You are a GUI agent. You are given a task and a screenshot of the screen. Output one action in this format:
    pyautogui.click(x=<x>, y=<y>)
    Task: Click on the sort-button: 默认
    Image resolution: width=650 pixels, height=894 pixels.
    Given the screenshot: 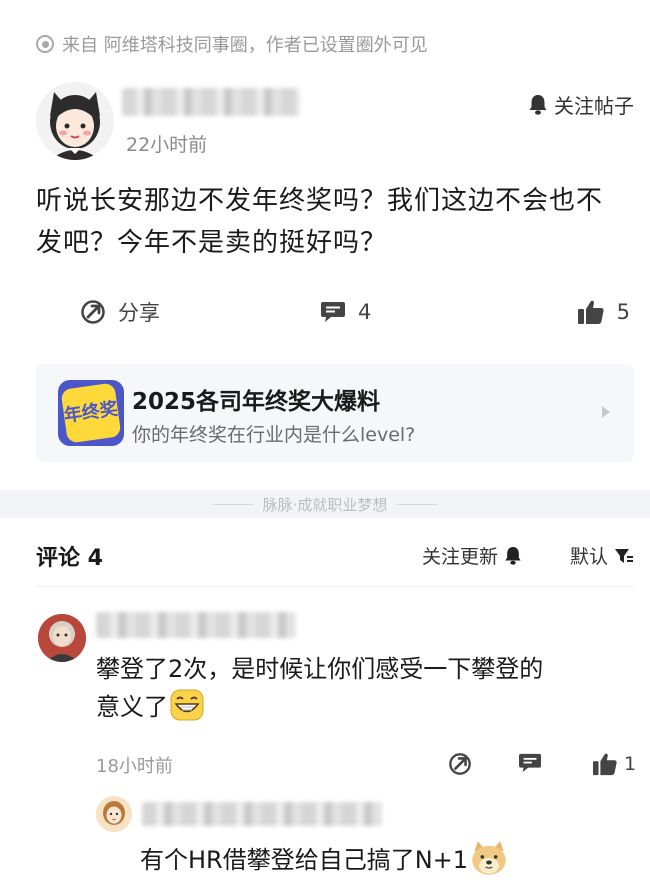 What is the action you would take?
    pyautogui.click(x=602, y=555)
    